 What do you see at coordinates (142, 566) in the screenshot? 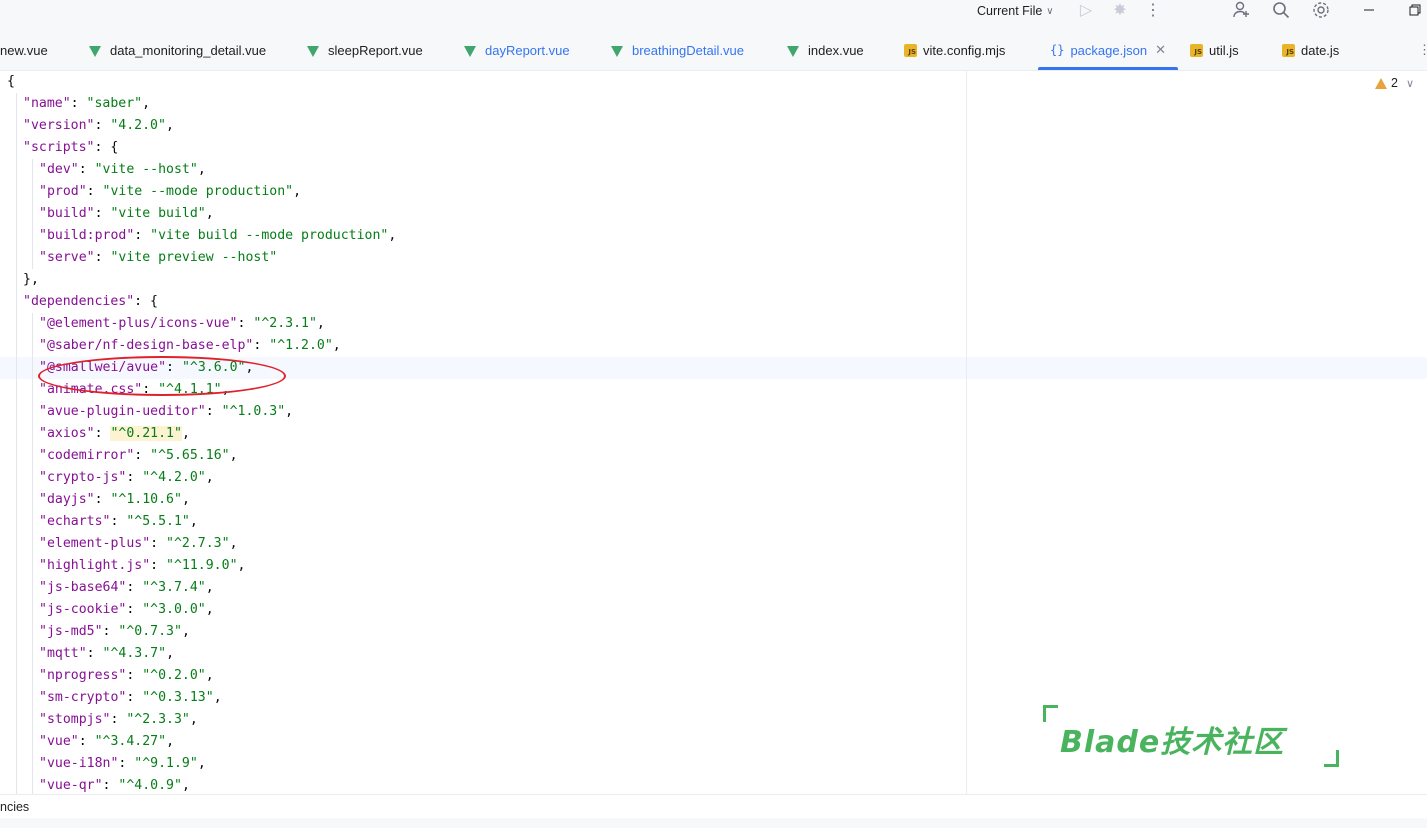
I see `code-line: "highlight.js": "^11.9.0",` at bounding box center [142, 566].